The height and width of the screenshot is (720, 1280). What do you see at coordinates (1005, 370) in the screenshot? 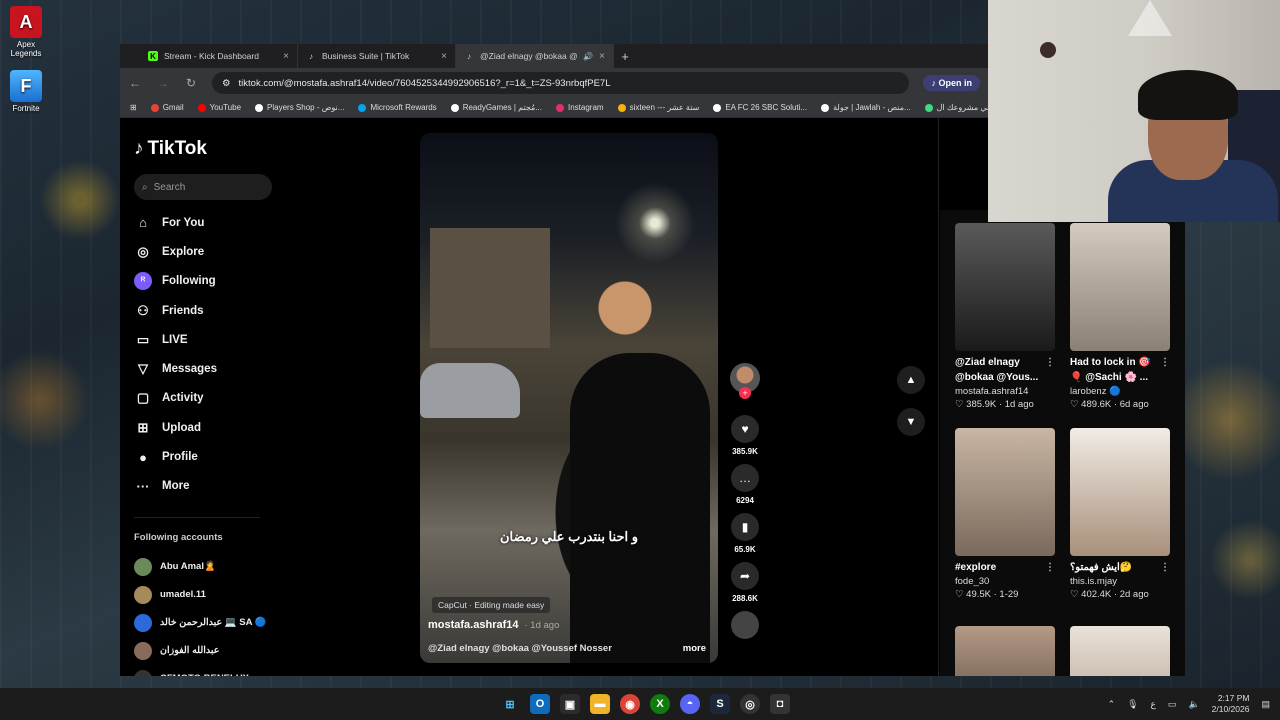
I see `card-title: @Ziad elnagy @bokaa @Yous... ⋮` at bounding box center [1005, 370].